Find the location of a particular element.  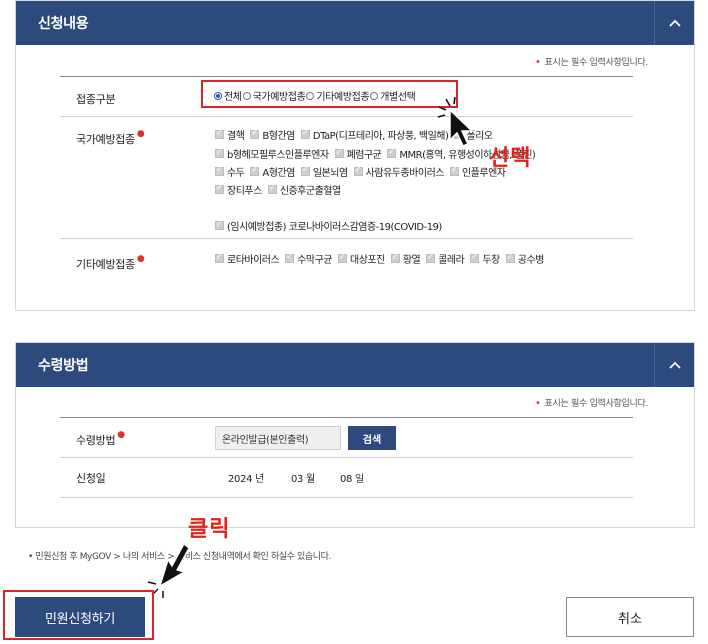

receive-panel-title: 수령방법 is located at coordinates (63, 366).